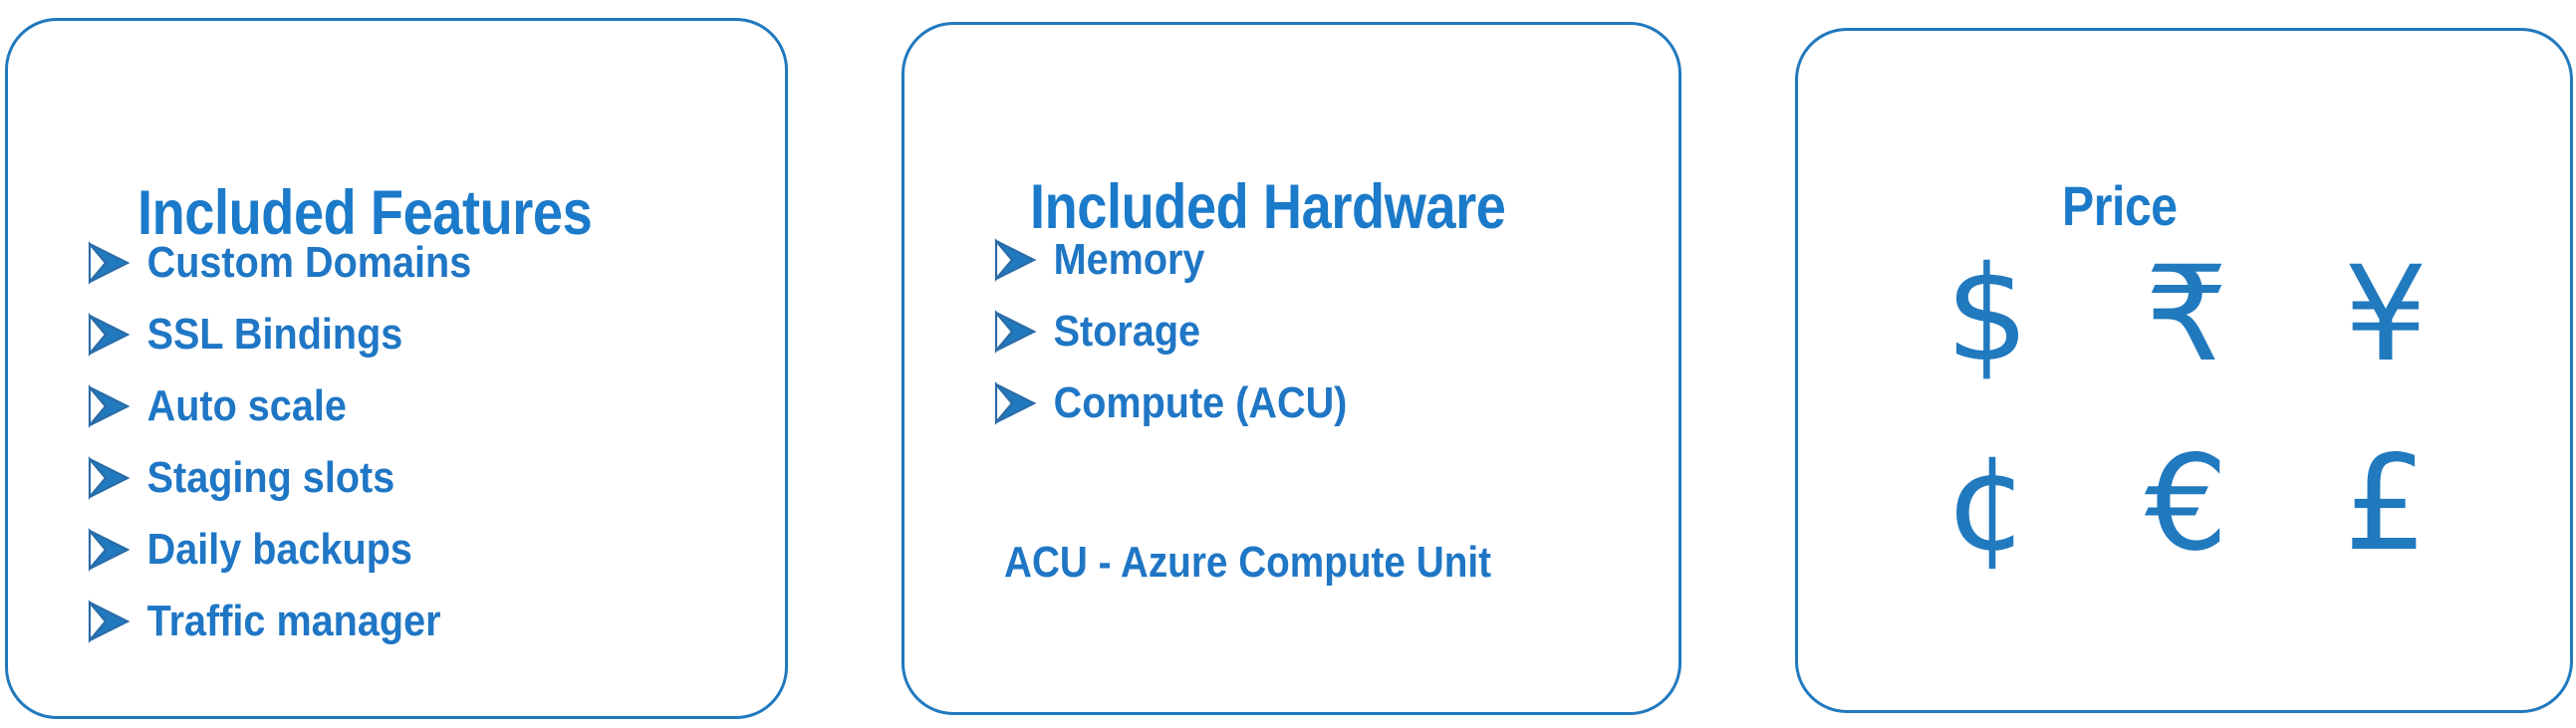 The width and height of the screenshot is (2576, 728). What do you see at coordinates (274, 334) in the screenshot?
I see `list-item-label: SSL Bindings` at bounding box center [274, 334].